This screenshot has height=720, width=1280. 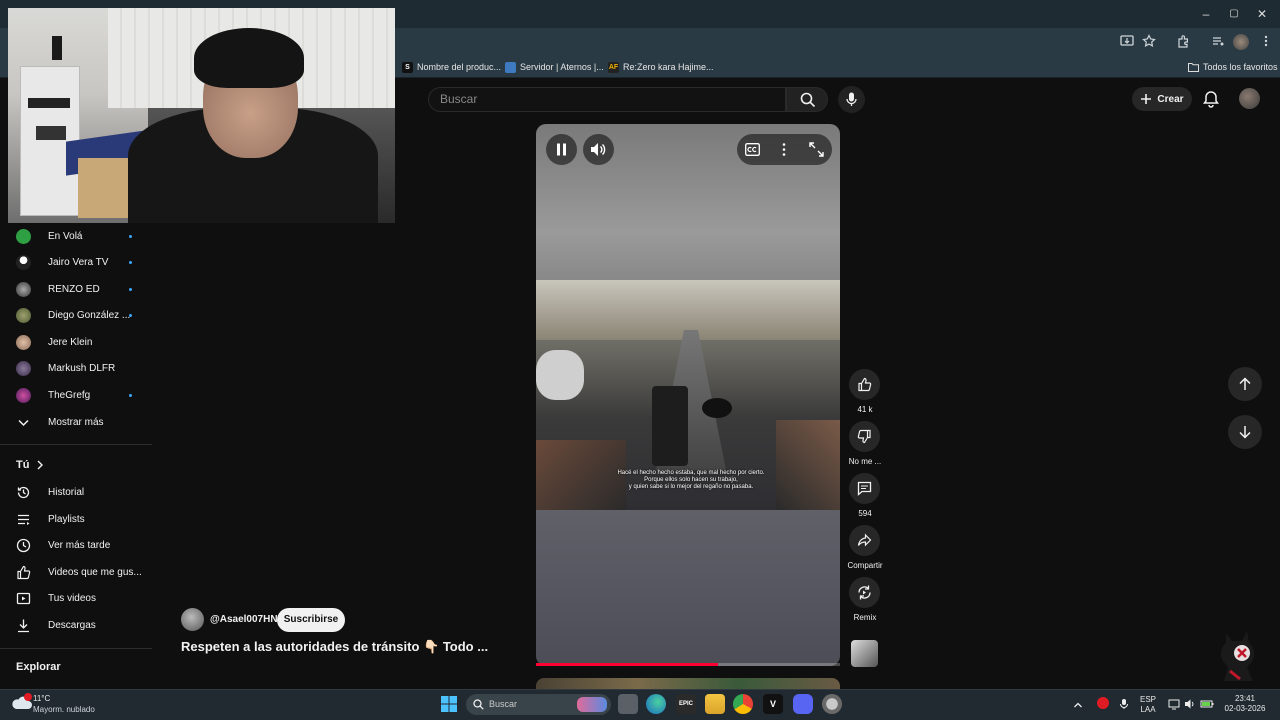 What do you see at coordinates (22, 703) in the screenshot?
I see `weather-widget` at bounding box center [22, 703].